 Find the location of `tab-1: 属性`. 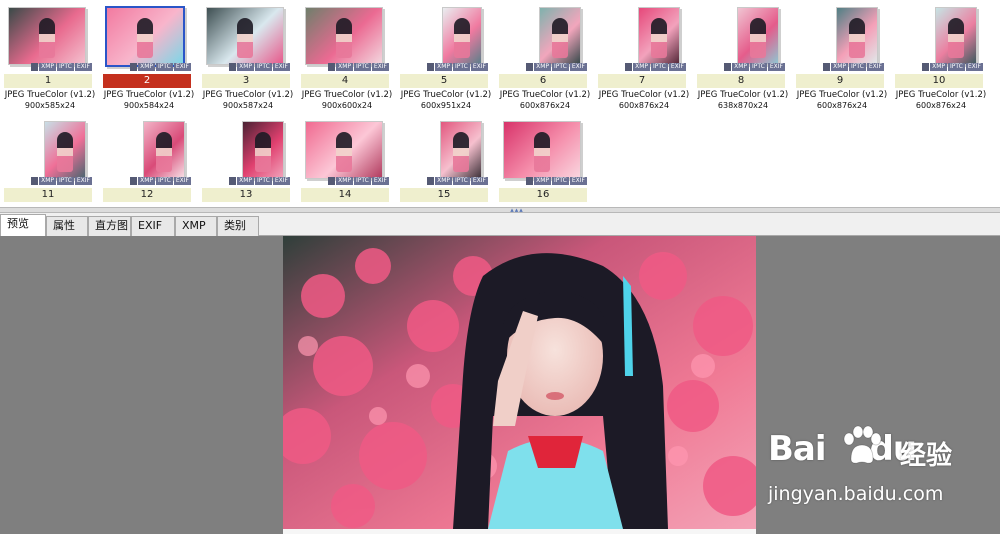

tab-1: 属性 is located at coordinates (67, 226).